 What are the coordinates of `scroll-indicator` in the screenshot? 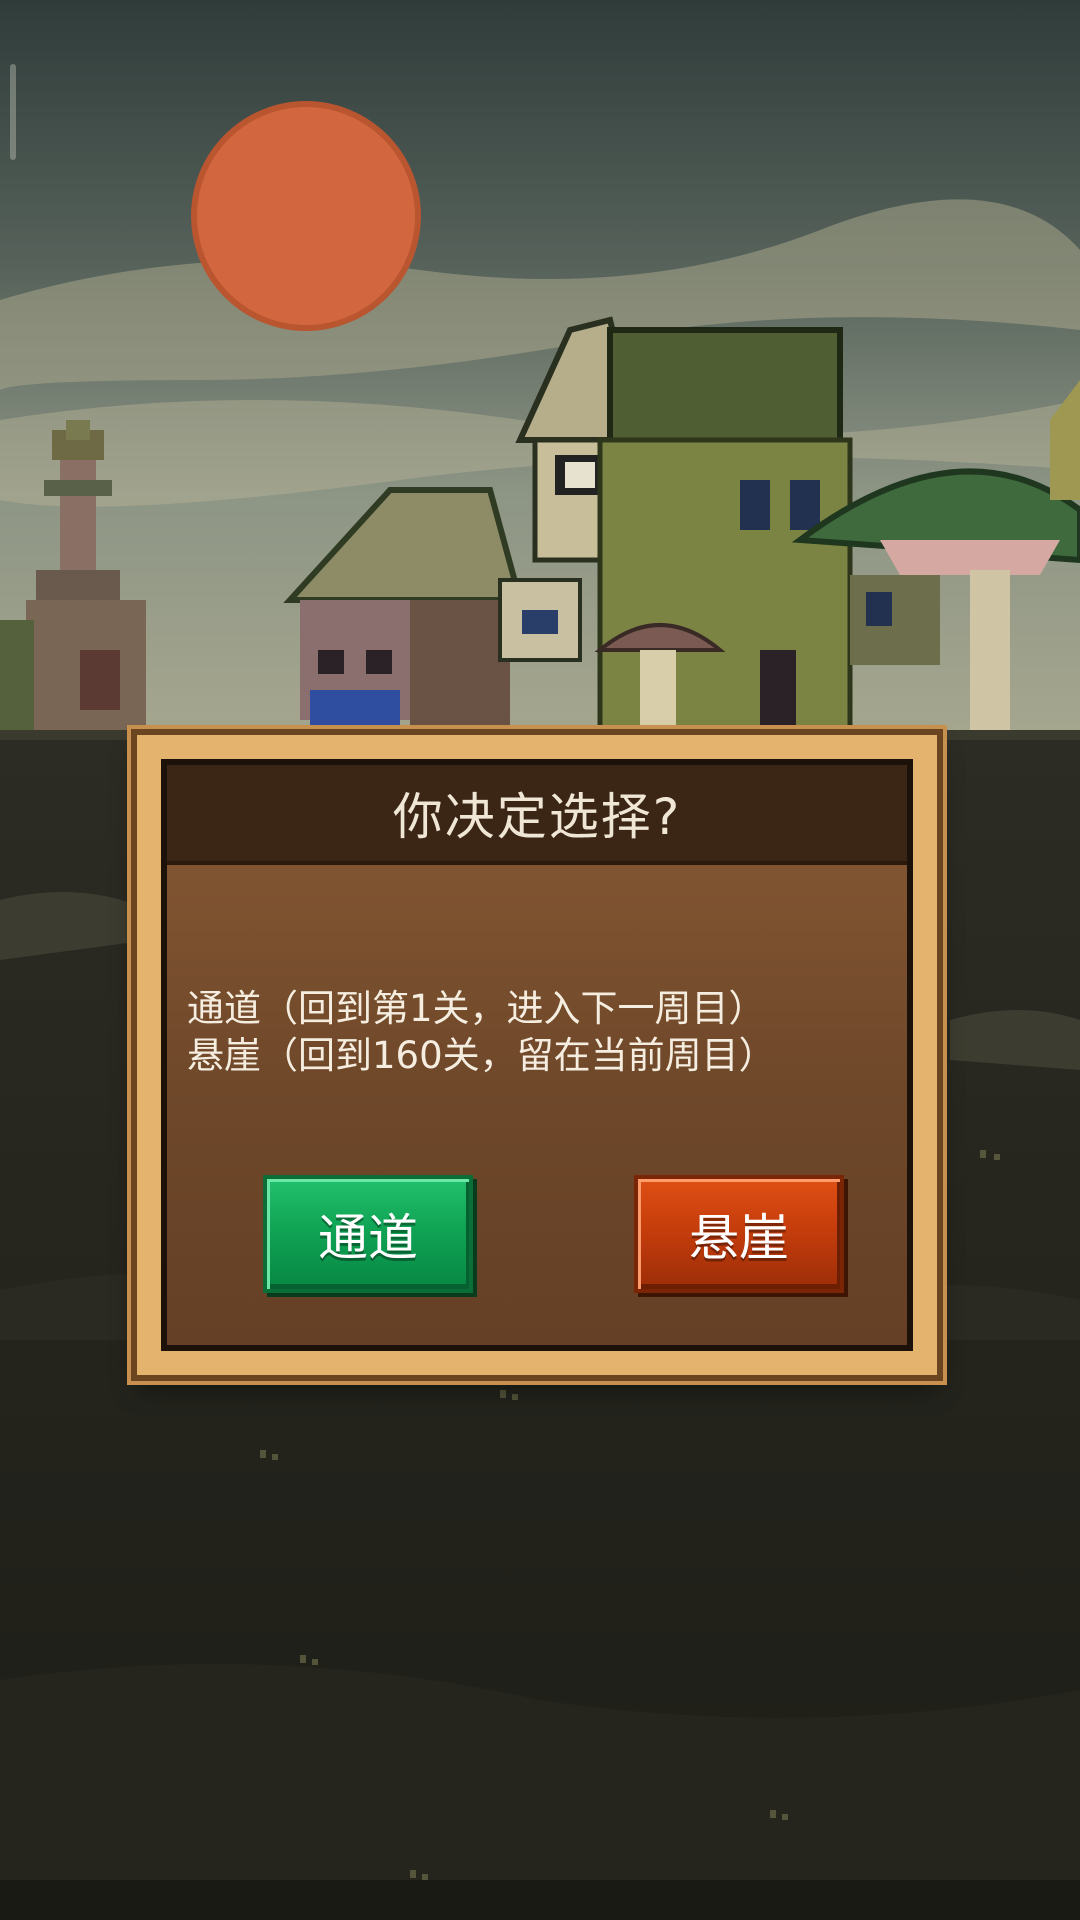 It's located at (13, 112).